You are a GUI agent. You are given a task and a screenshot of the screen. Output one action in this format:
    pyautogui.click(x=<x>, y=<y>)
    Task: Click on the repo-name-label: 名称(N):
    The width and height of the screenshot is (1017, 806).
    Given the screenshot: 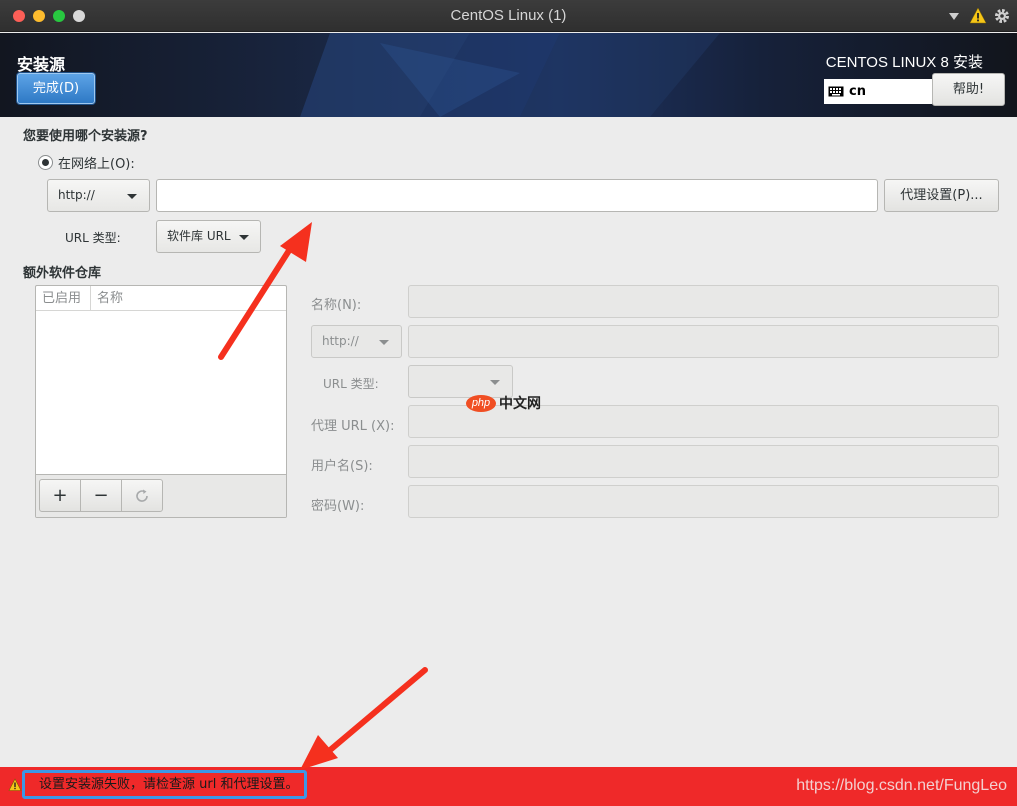 What is the action you would take?
    pyautogui.click(x=336, y=305)
    